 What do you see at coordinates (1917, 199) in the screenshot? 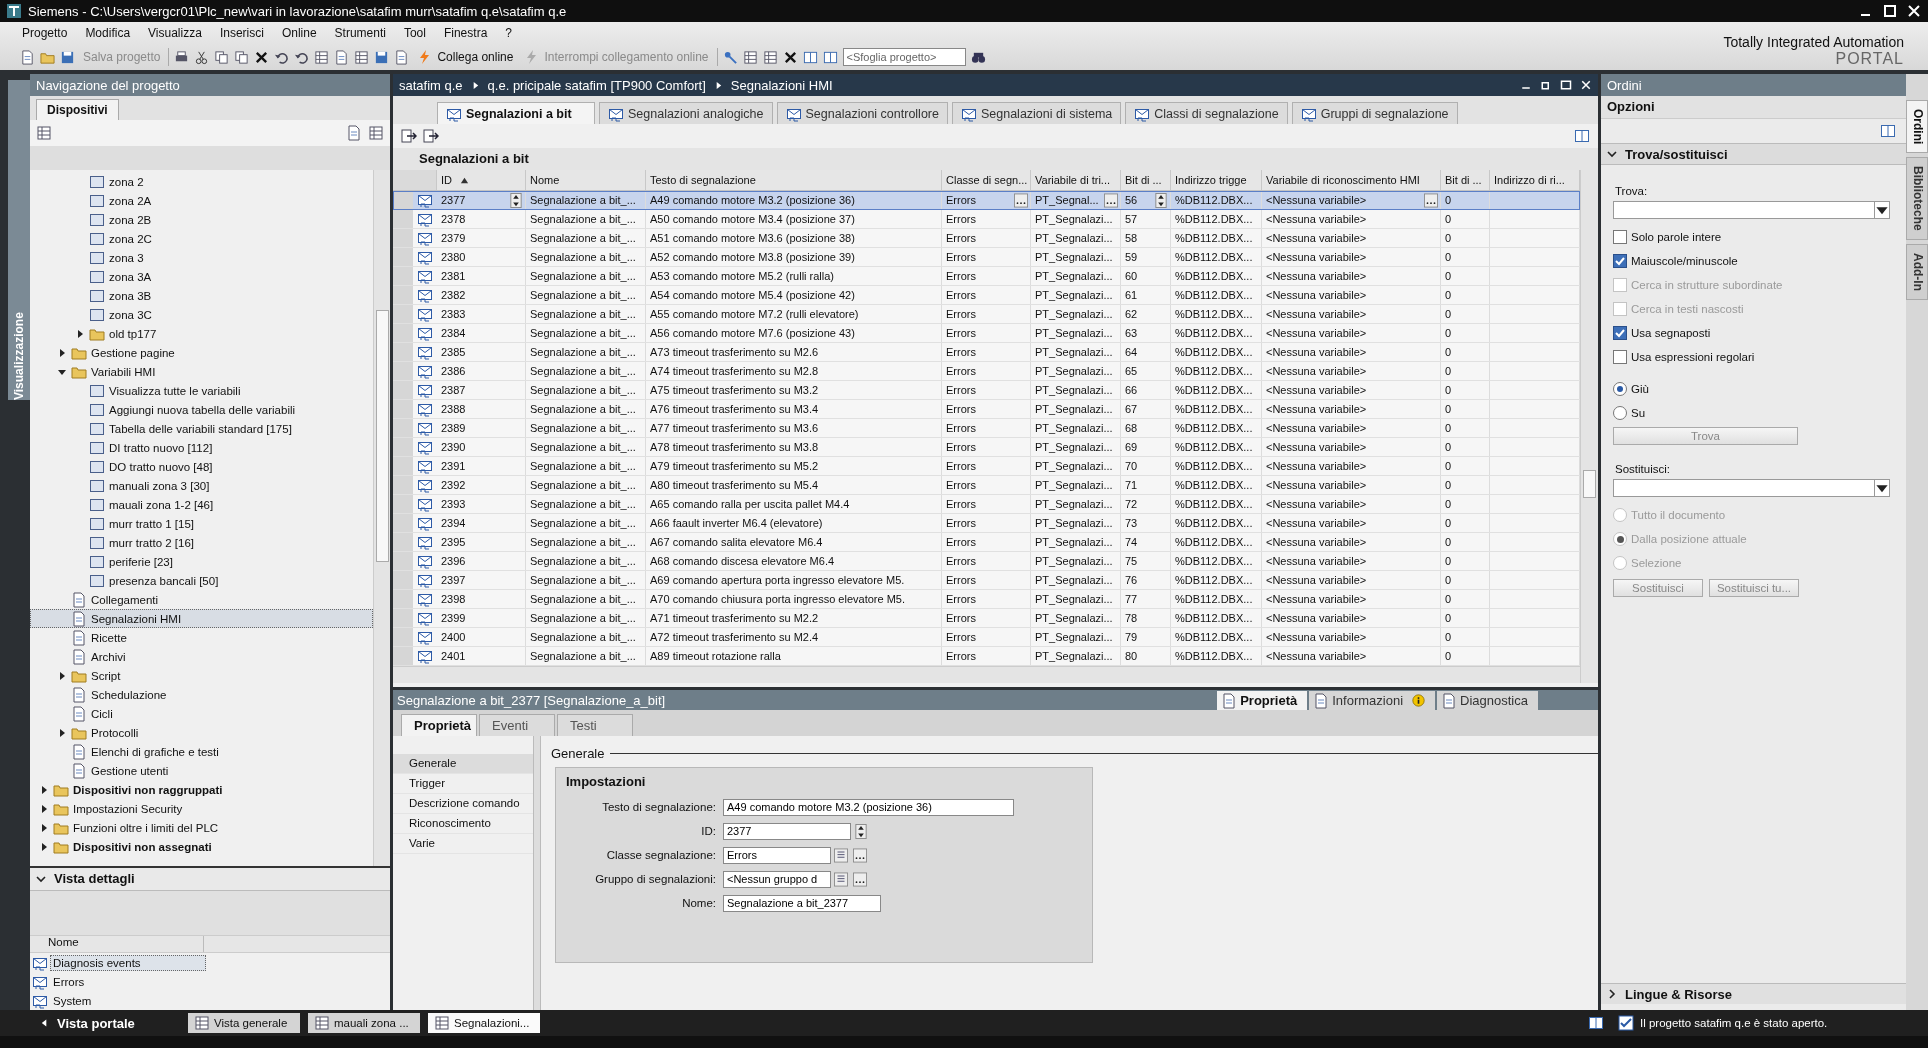
I see `side-tab: Biblioteche` at bounding box center [1917, 199].